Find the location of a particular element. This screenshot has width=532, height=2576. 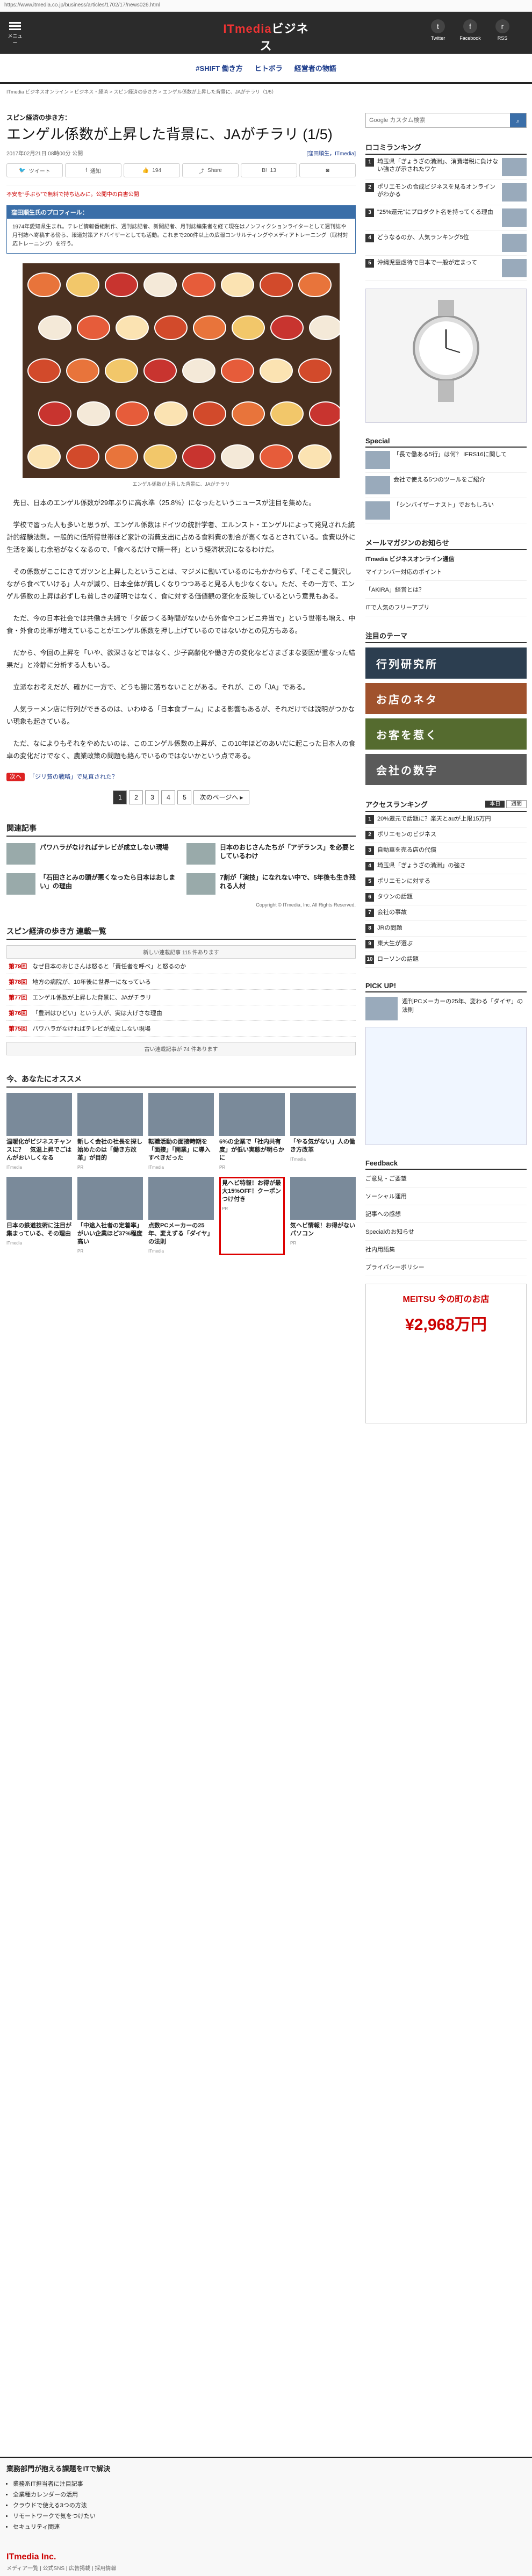

access-item: 7 会社の事故 is located at coordinates (446, 913).